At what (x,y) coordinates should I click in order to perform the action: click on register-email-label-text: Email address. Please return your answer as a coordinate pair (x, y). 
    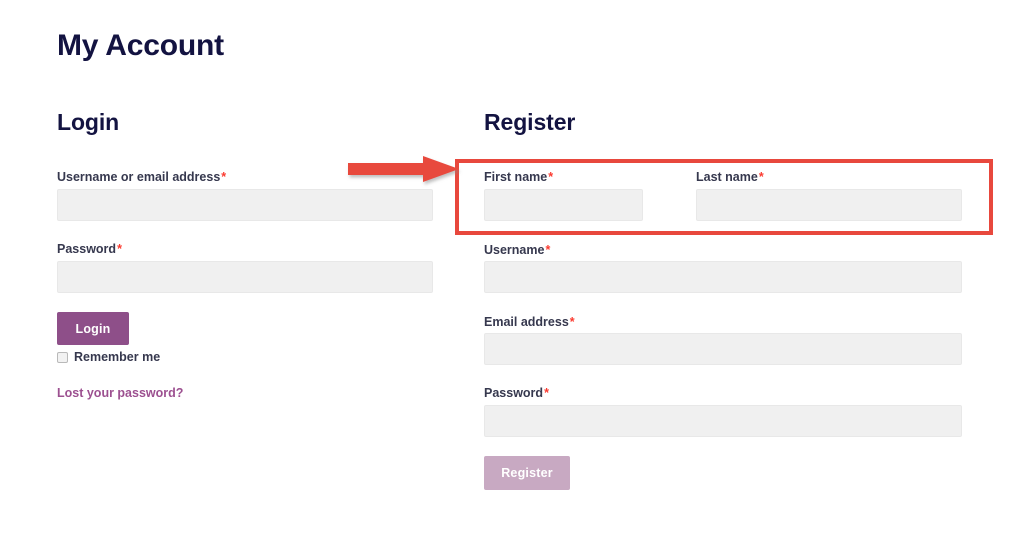
    Looking at the image, I should click on (526, 322).